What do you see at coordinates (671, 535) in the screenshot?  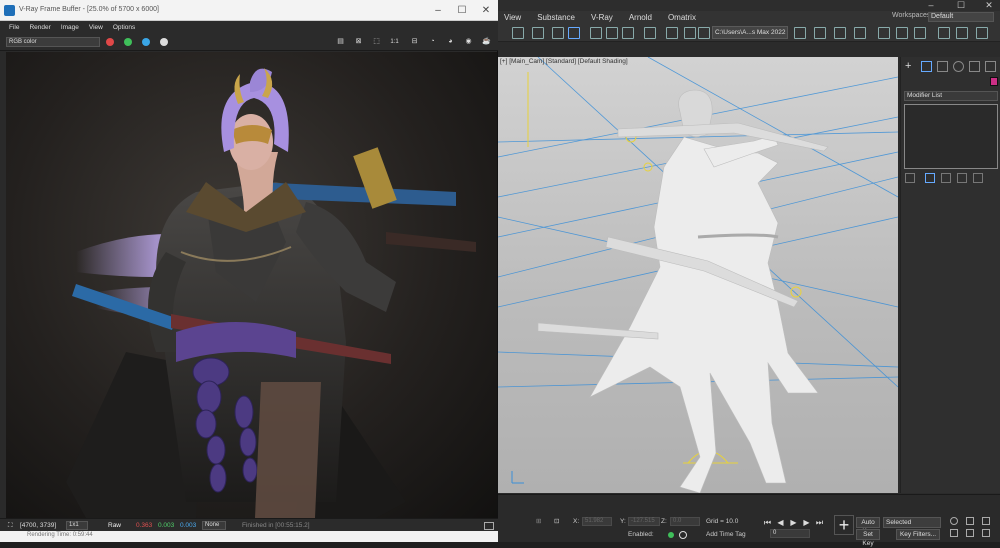 I see `enabled-indicator-icon` at bounding box center [671, 535].